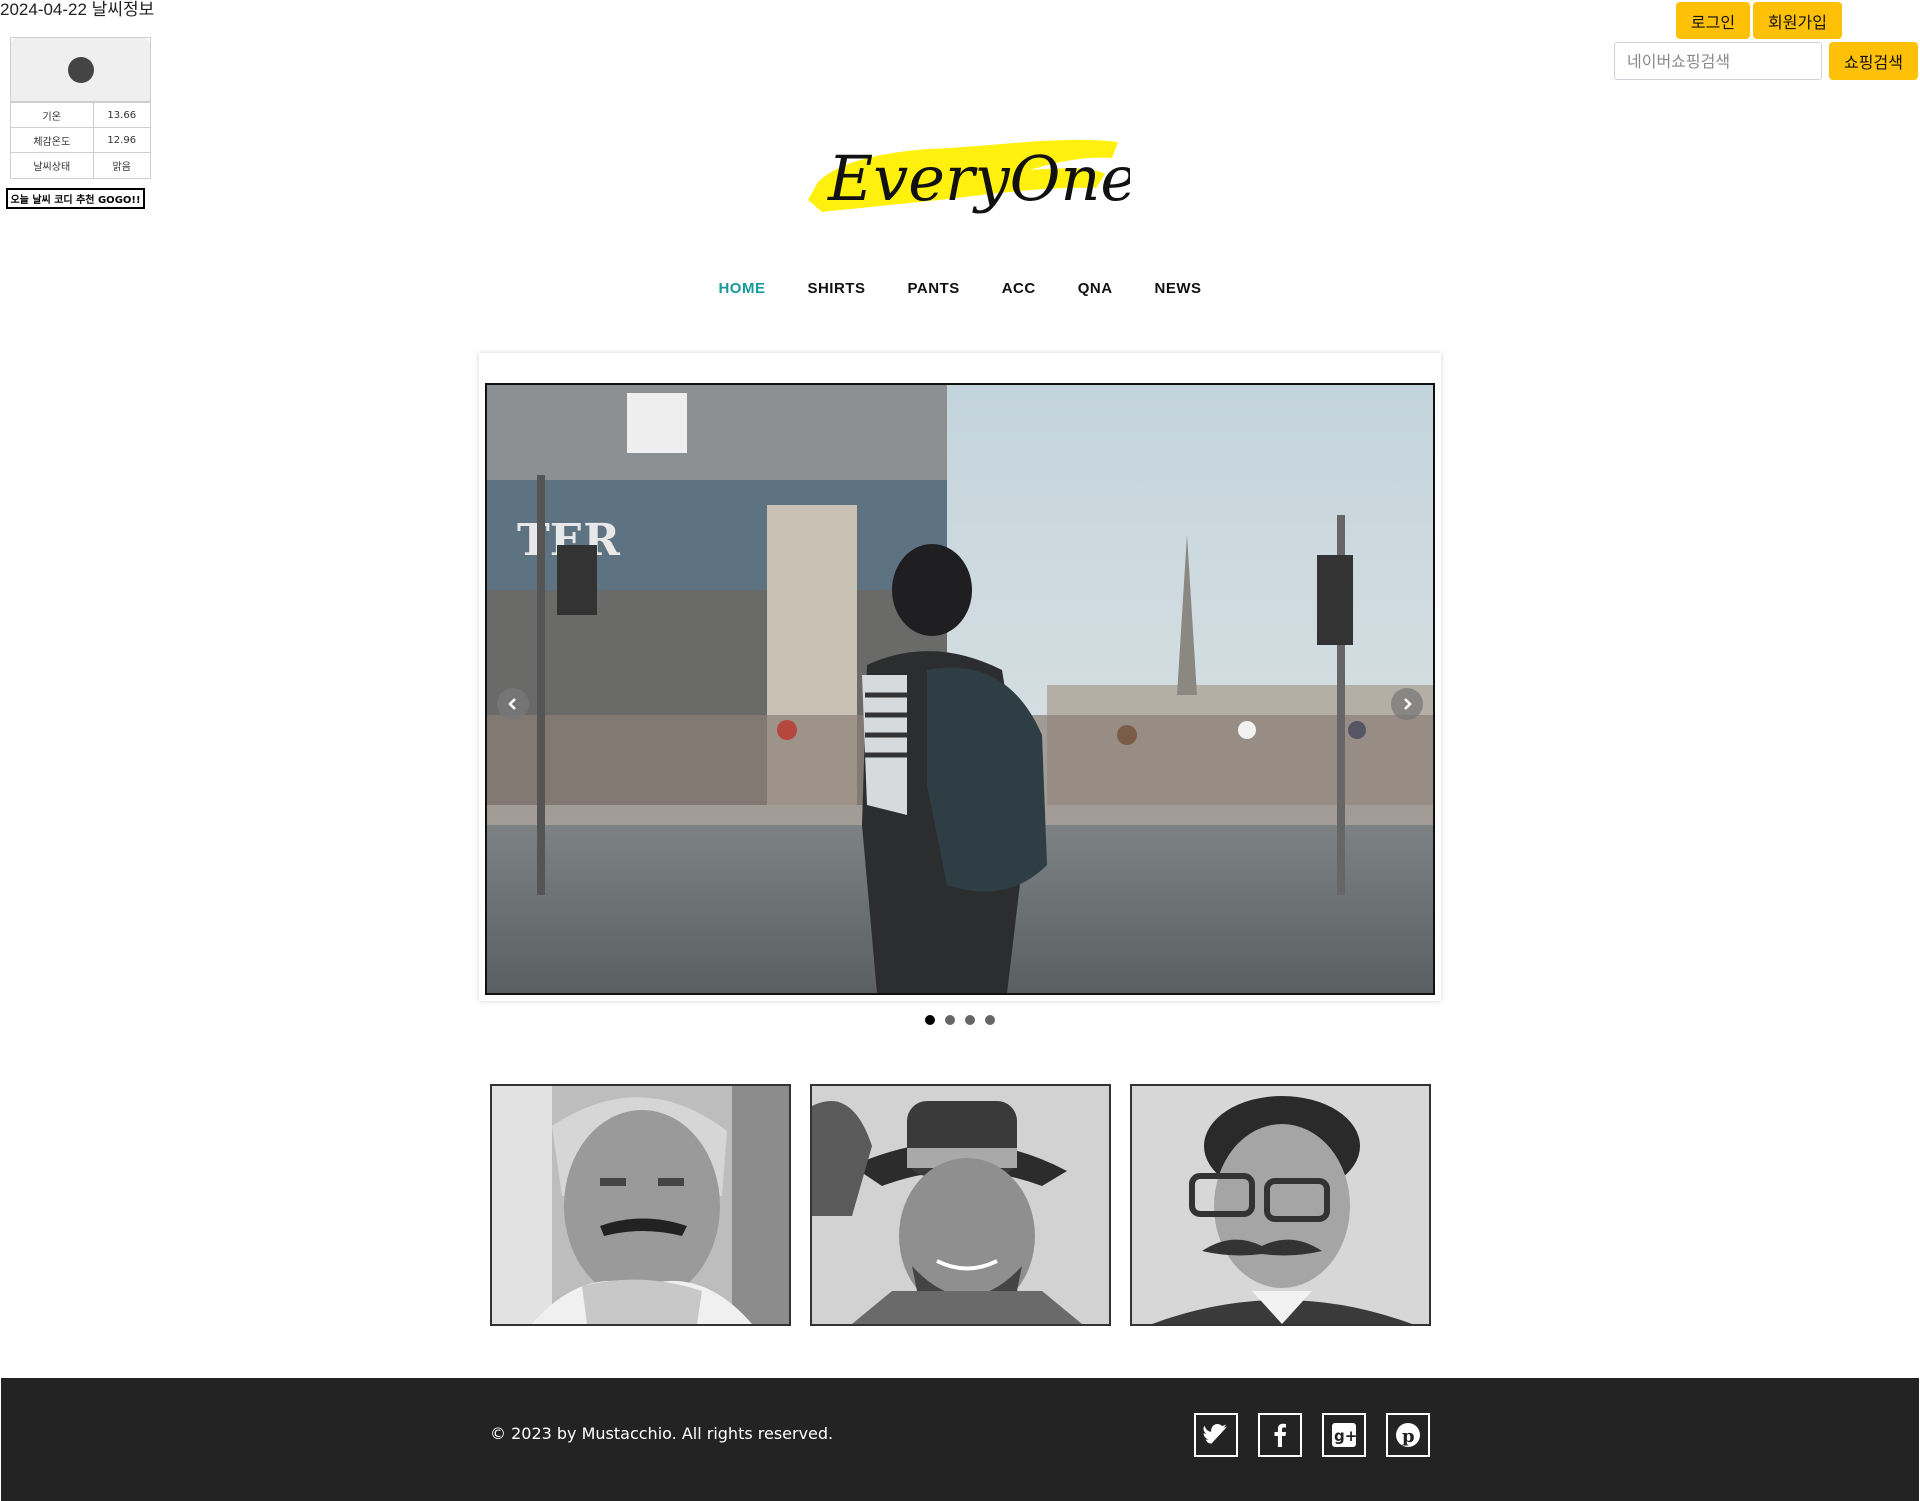 Image resolution: width=1920 pixels, height=1501 pixels. Describe the element at coordinates (1873, 61) in the screenshot. I see `shopping-search-button: 쇼핑검색` at that location.